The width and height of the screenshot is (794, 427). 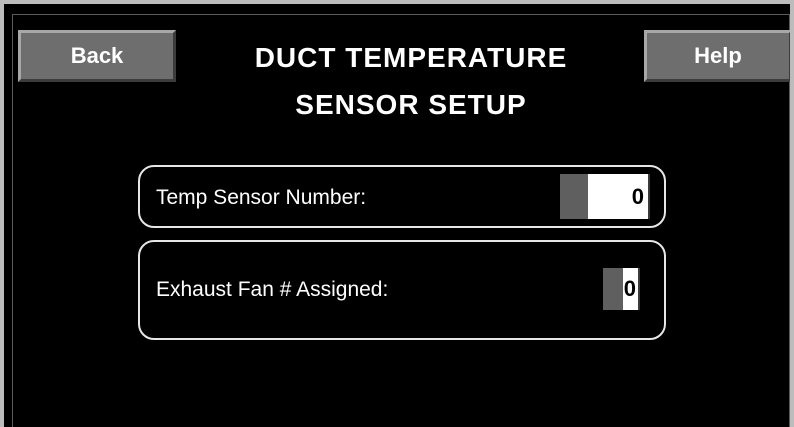 What do you see at coordinates (411, 104) in the screenshot?
I see `page-title-line-2: SENSOR SETUP` at bounding box center [411, 104].